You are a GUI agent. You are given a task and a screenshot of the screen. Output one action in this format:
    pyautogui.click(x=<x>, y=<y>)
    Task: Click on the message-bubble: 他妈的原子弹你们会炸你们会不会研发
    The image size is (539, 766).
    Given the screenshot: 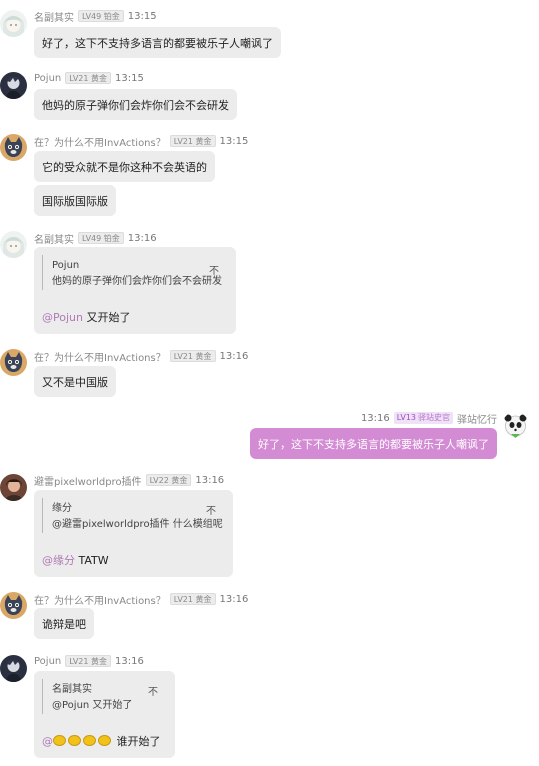 What is the action you would take?
    pyautogui.click(x=135, y=104)
    